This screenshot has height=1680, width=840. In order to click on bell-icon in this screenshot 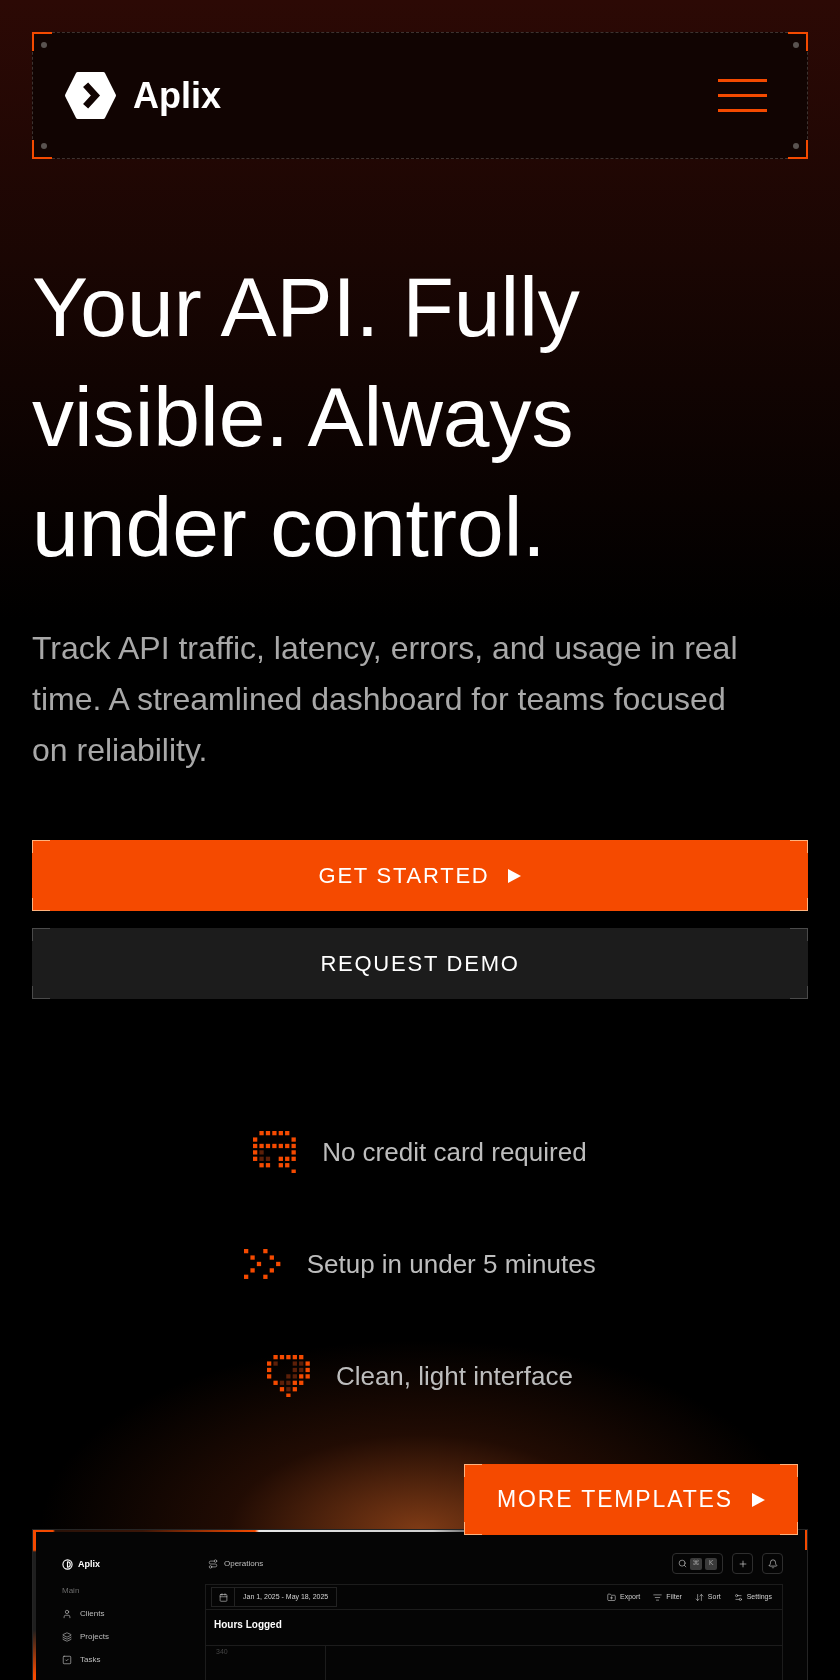, I will do `click(772, 1563)`.